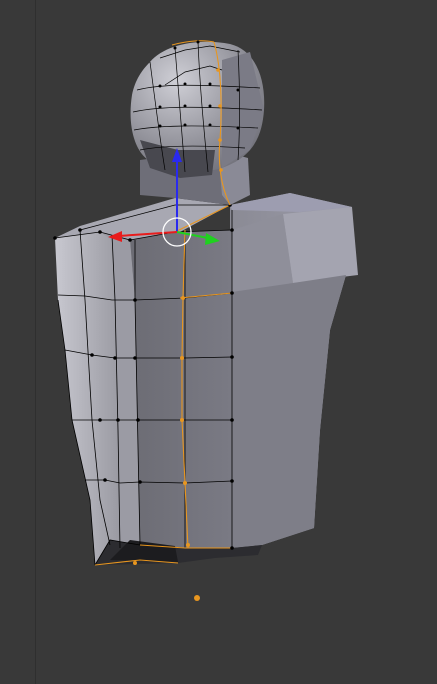 The width and height of the screenshot is (437, 684). I want to click on object-origin-icon, so click(197, 598).